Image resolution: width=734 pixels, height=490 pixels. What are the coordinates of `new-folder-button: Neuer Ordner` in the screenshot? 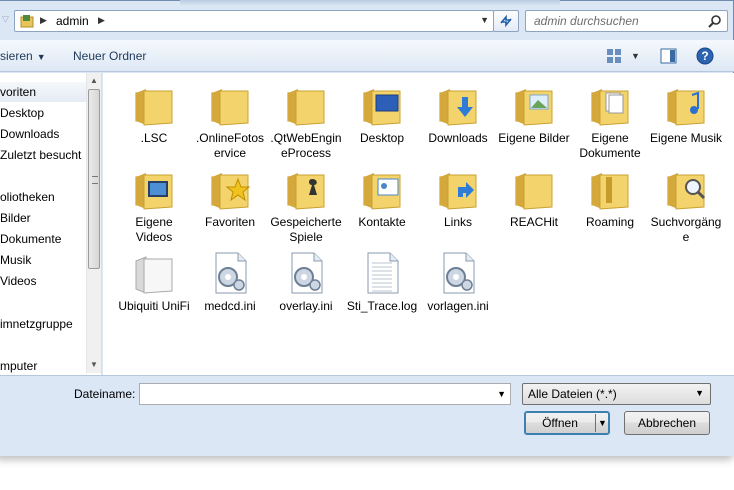 It's located at (109, 56).